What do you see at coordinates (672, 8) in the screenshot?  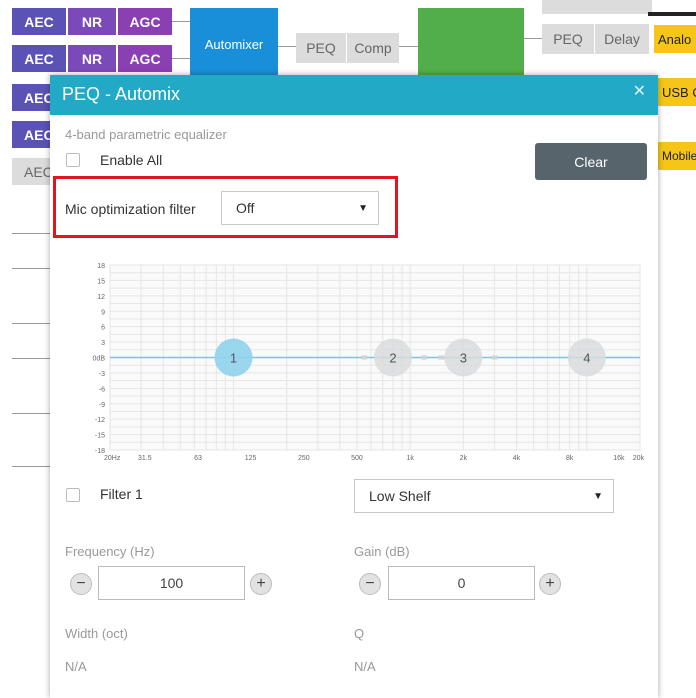 I see `output-strip` at bounding box center [672, 8].